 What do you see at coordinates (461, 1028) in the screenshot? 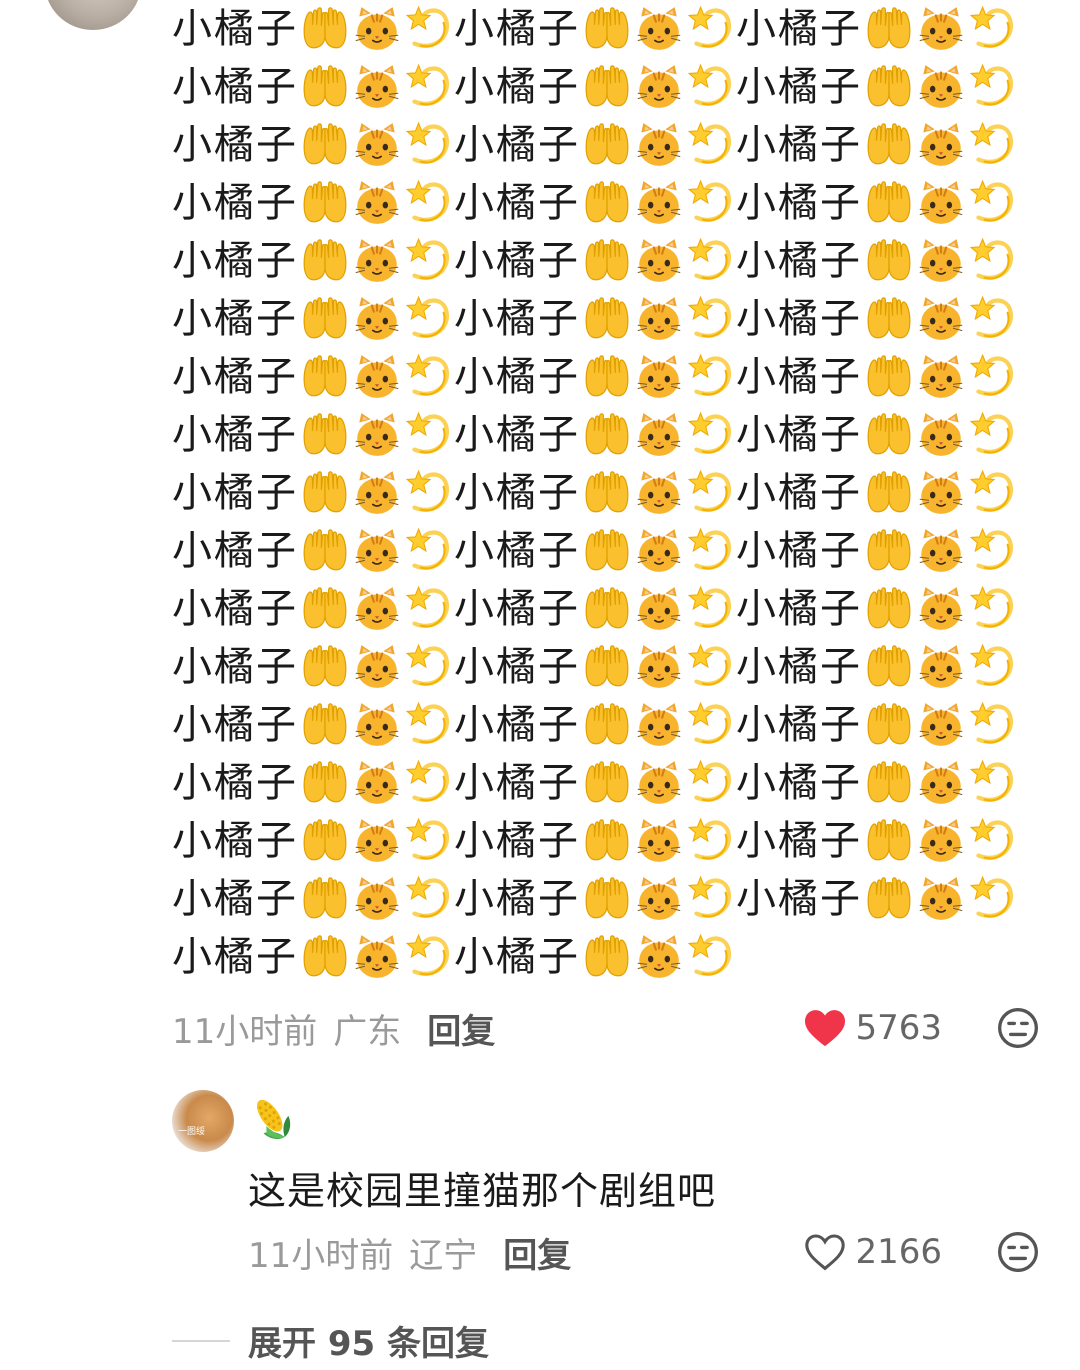
I see `reply-button: 回复` at bounding box center [461, 1028].